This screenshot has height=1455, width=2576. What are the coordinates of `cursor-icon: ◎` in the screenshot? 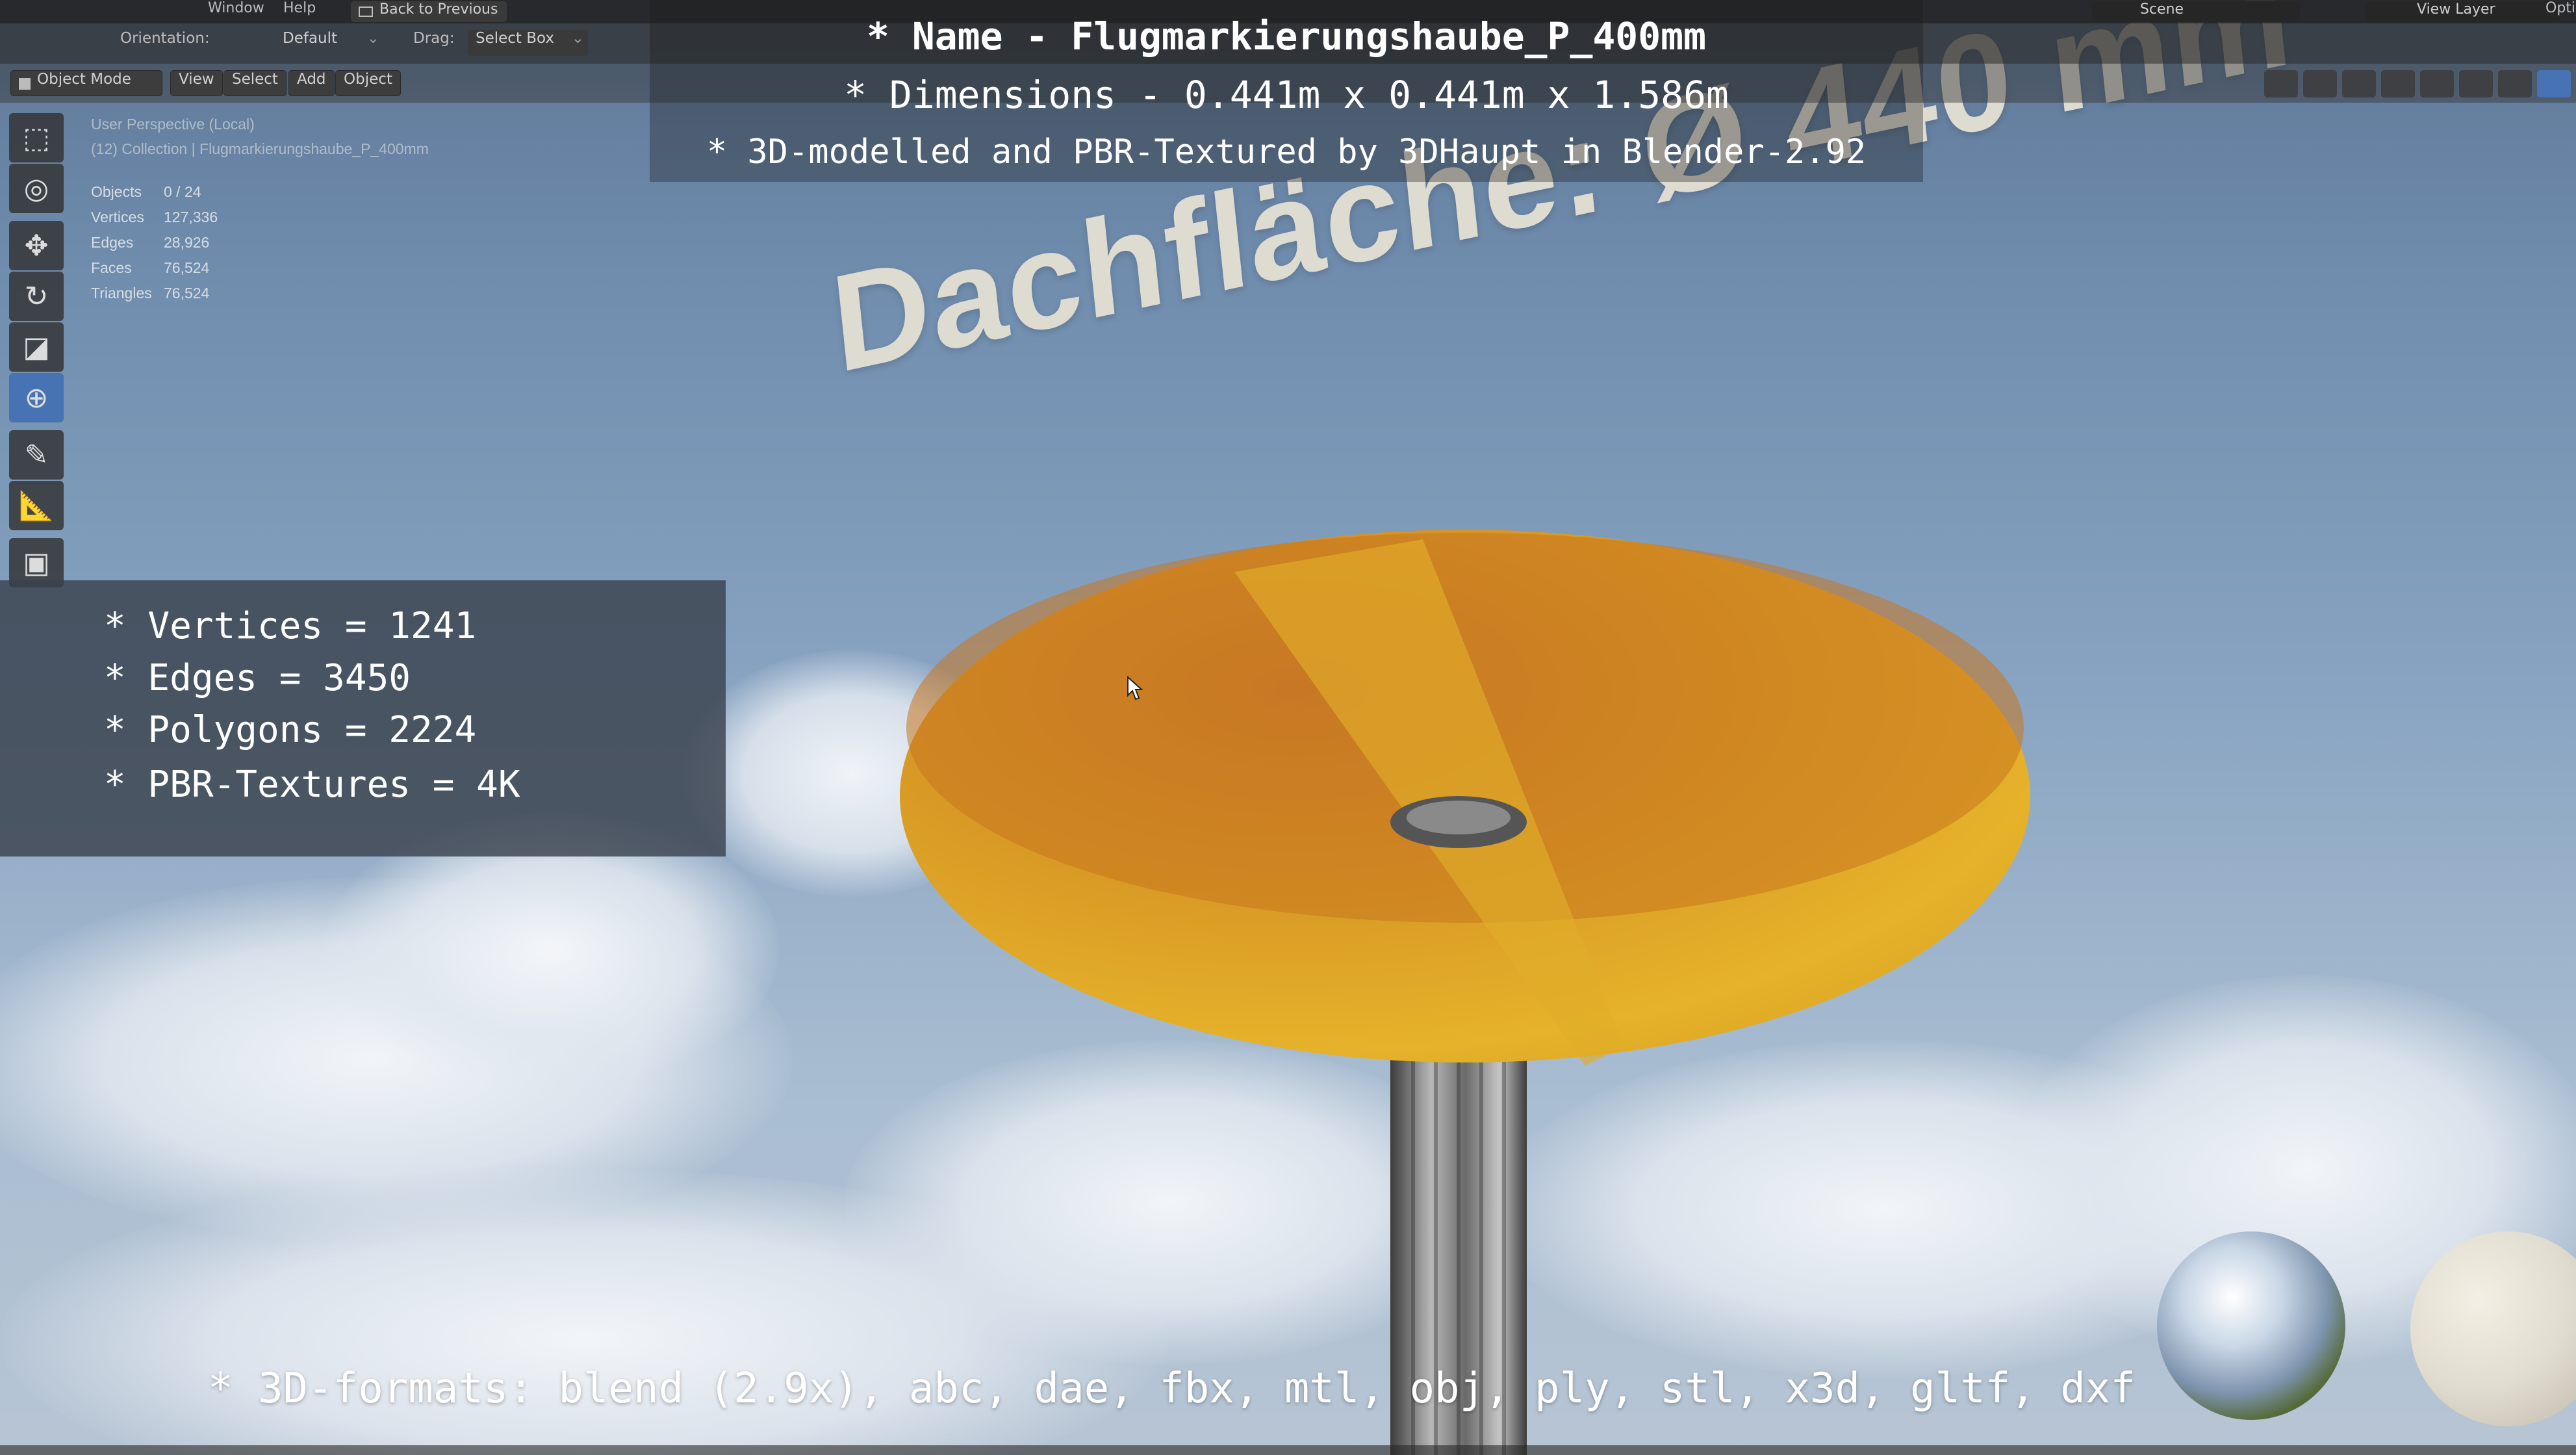 It's located at (36, 188).